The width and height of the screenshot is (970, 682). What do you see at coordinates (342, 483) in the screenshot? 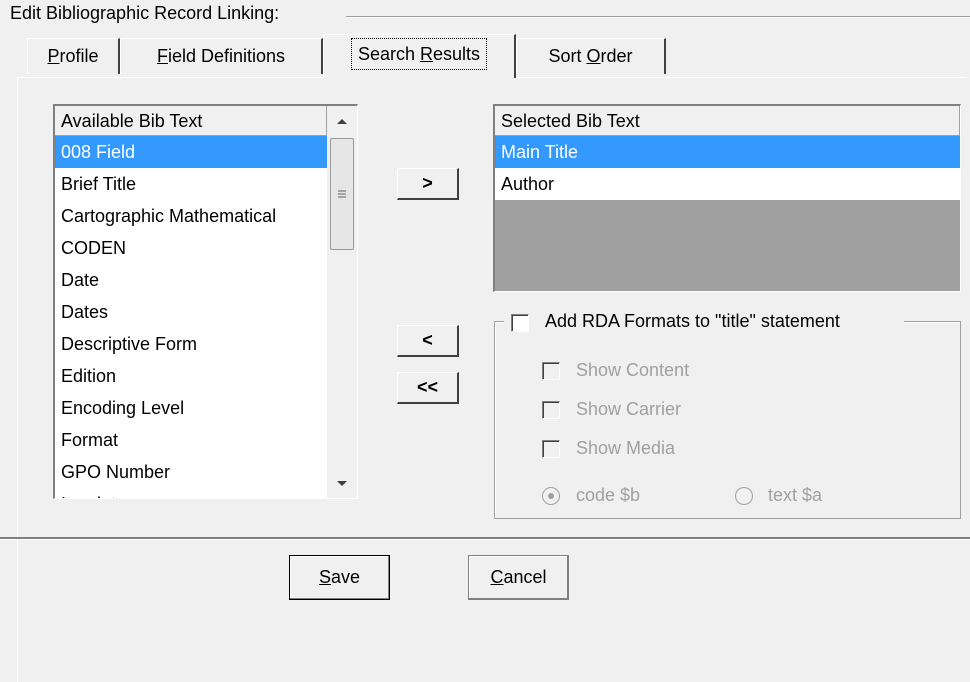
I see `scroll-down-arrow-icon` at bounding box center [342, 483].